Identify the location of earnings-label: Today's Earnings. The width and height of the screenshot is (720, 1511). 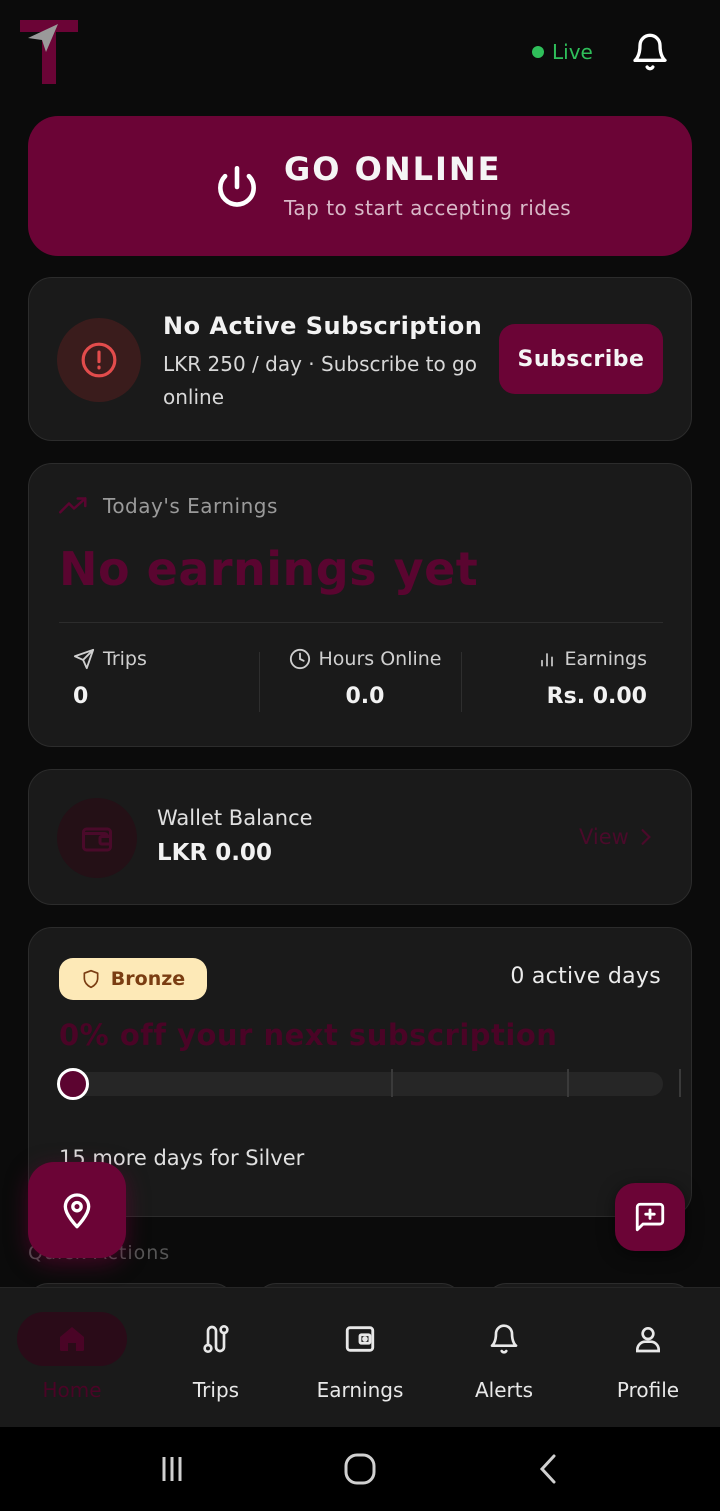
(190, 506).